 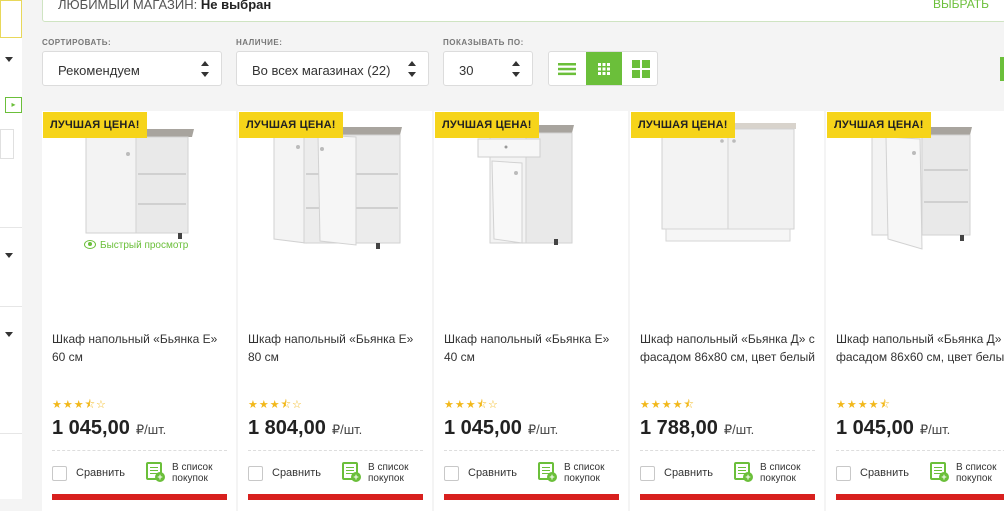 What do you see at coordinates (259, 42) in the screenshot?
I see `availability-label: НАЛИЧИЕ:` at bounding box center [259, 42].